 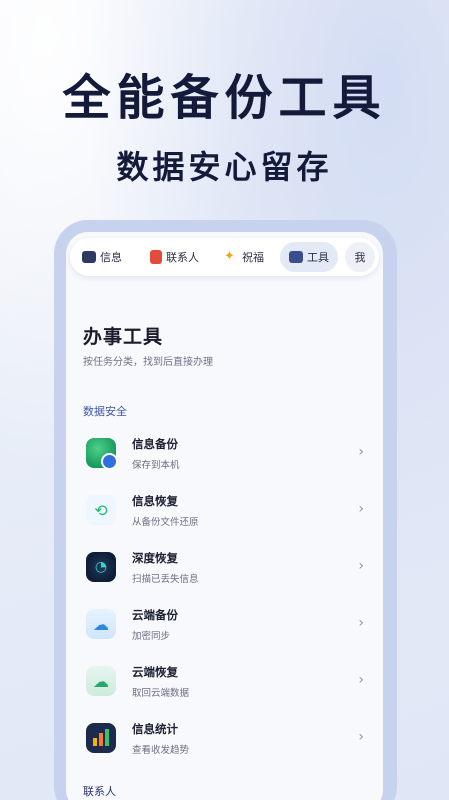 What do you see at coordinates (225, 512) in the screenshot?
I see `list-item-message-restore: ⟲ 信息恢复 从备份文件还原 ›` at bounding box center [225, 512].